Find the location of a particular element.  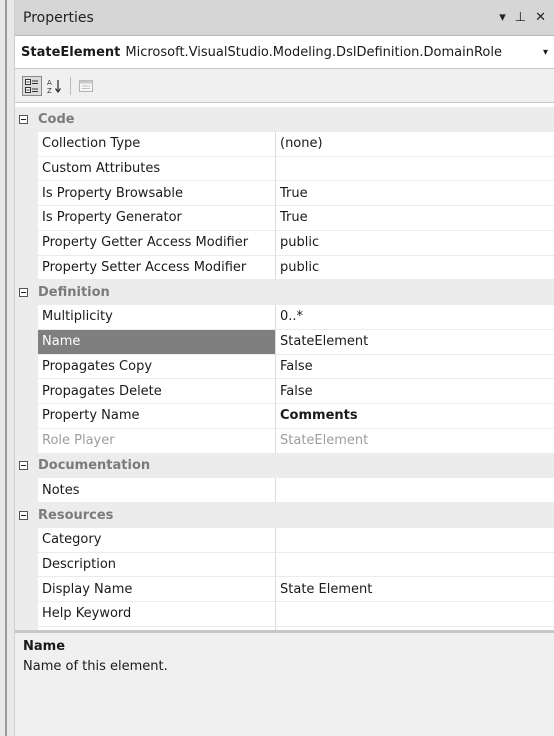

category-documentation: Documentation is located at coordinates (284, 466).